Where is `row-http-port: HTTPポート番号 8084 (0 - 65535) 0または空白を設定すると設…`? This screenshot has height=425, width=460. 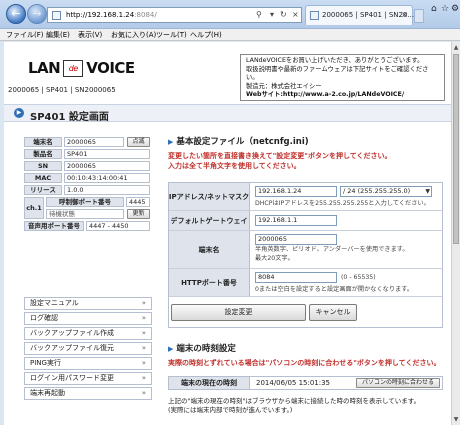
row-http-port: HTTPポート番号 8084 (0 - 65535) 0または空白を設定すると設… is located at coordinates (305, 283).